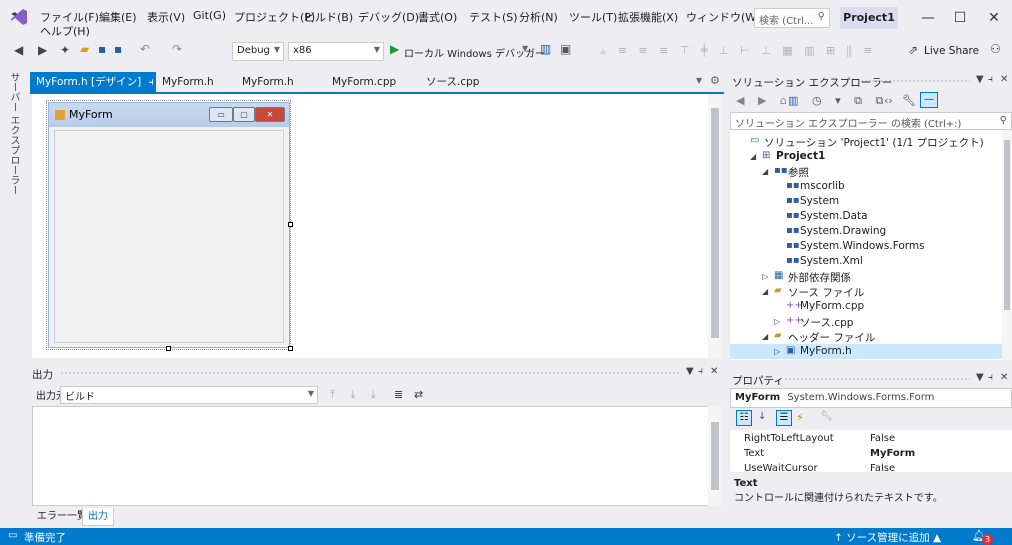 Image resolution: width=1012 pixels, height=545 pixels. I want to click on output-source-dropdown: ビルド ▼, so click(189, 395).